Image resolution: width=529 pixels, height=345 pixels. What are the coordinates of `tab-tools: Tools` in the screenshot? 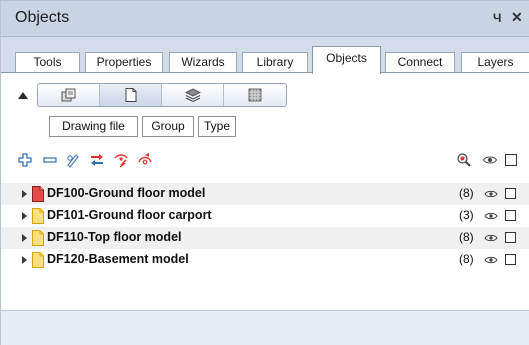 It's located at (47, 62).